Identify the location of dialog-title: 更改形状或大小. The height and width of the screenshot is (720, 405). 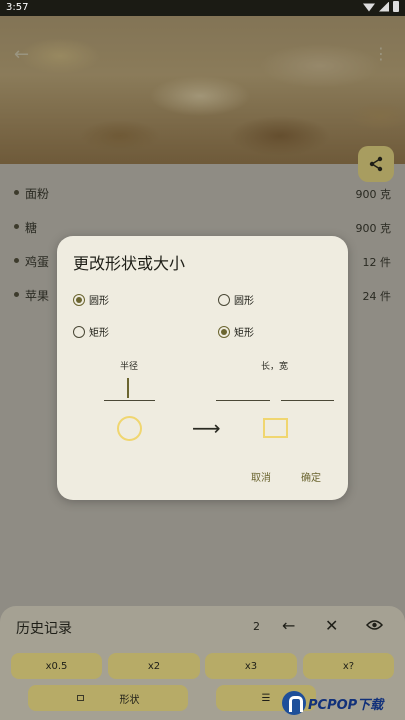
(129, 263).